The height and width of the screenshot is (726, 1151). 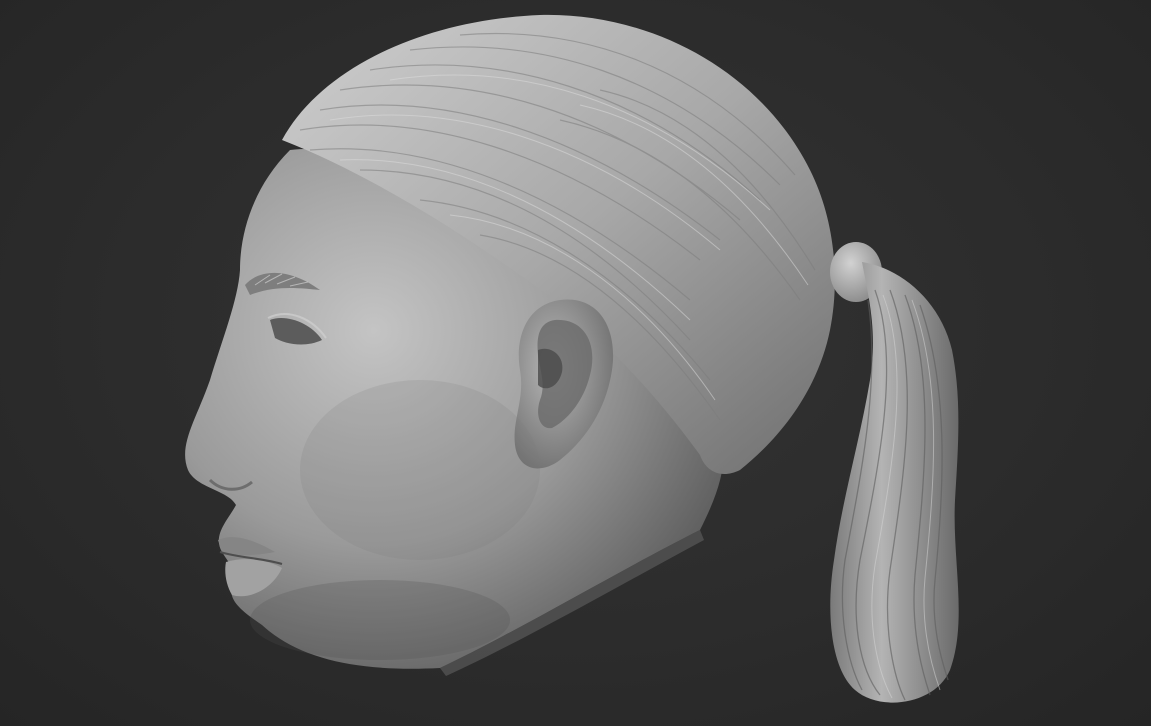 What do you see at coordinates (420, 470) in the screenshot?
I see `cheek-shadow` at bounding box center [420, 470].